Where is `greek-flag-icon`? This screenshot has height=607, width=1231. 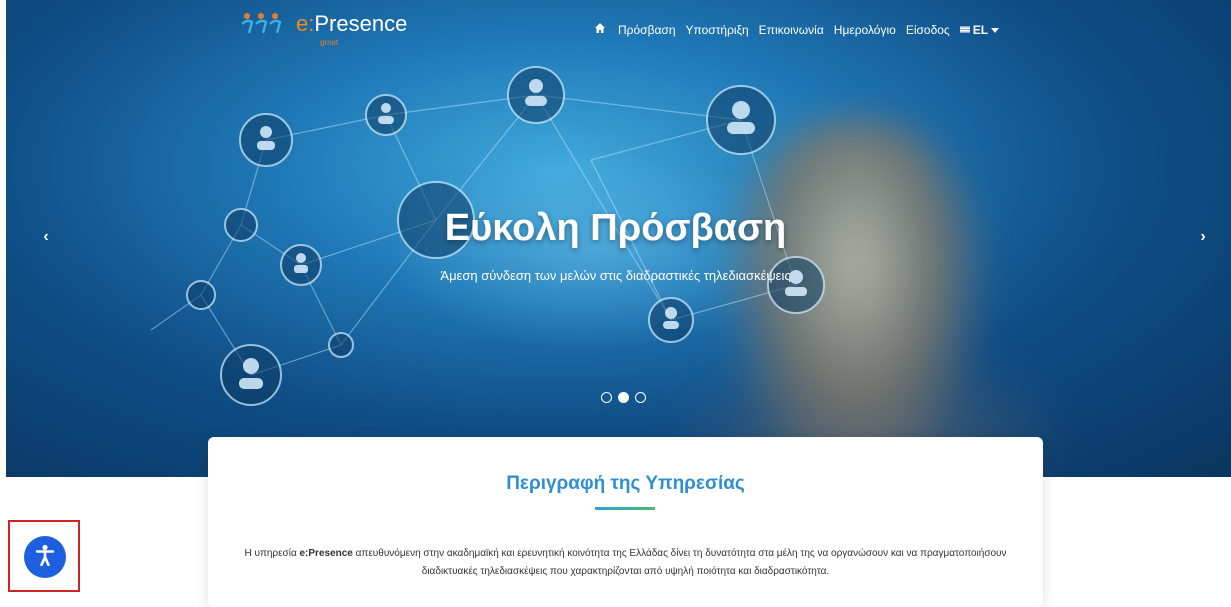
greek-flag-icon is located at coordinates (964, 29).